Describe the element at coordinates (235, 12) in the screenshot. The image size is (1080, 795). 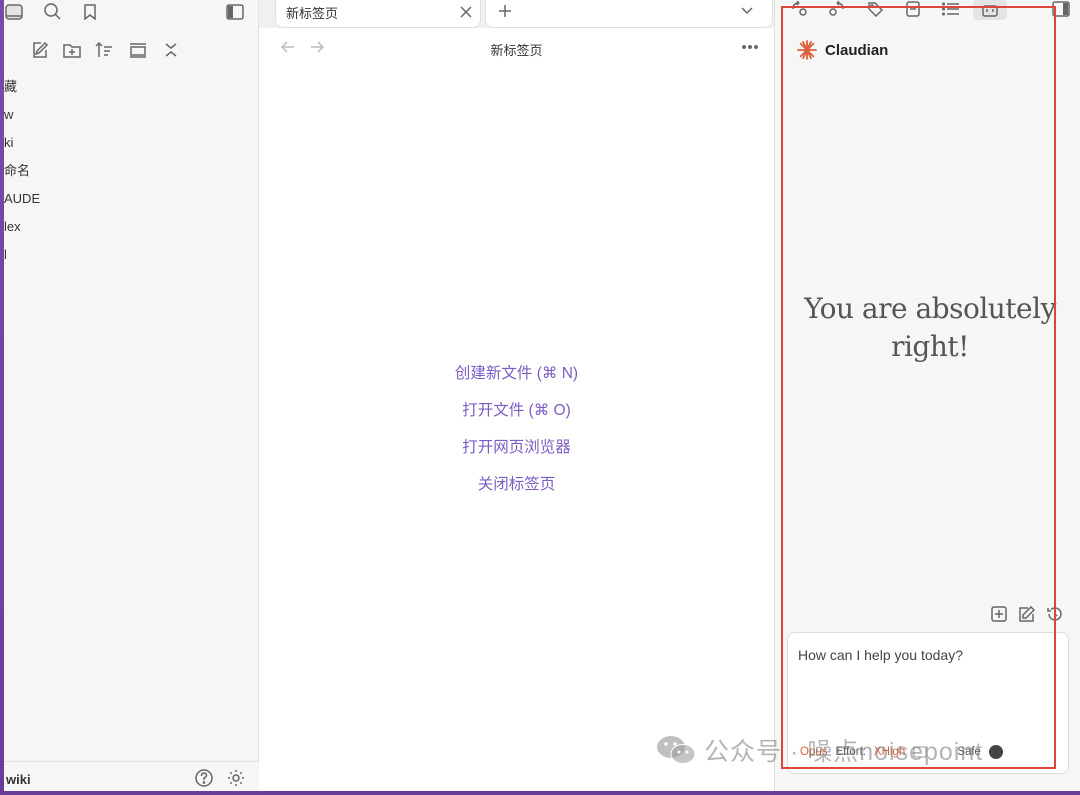
I see `sidebar-toggle-icon` at that location.